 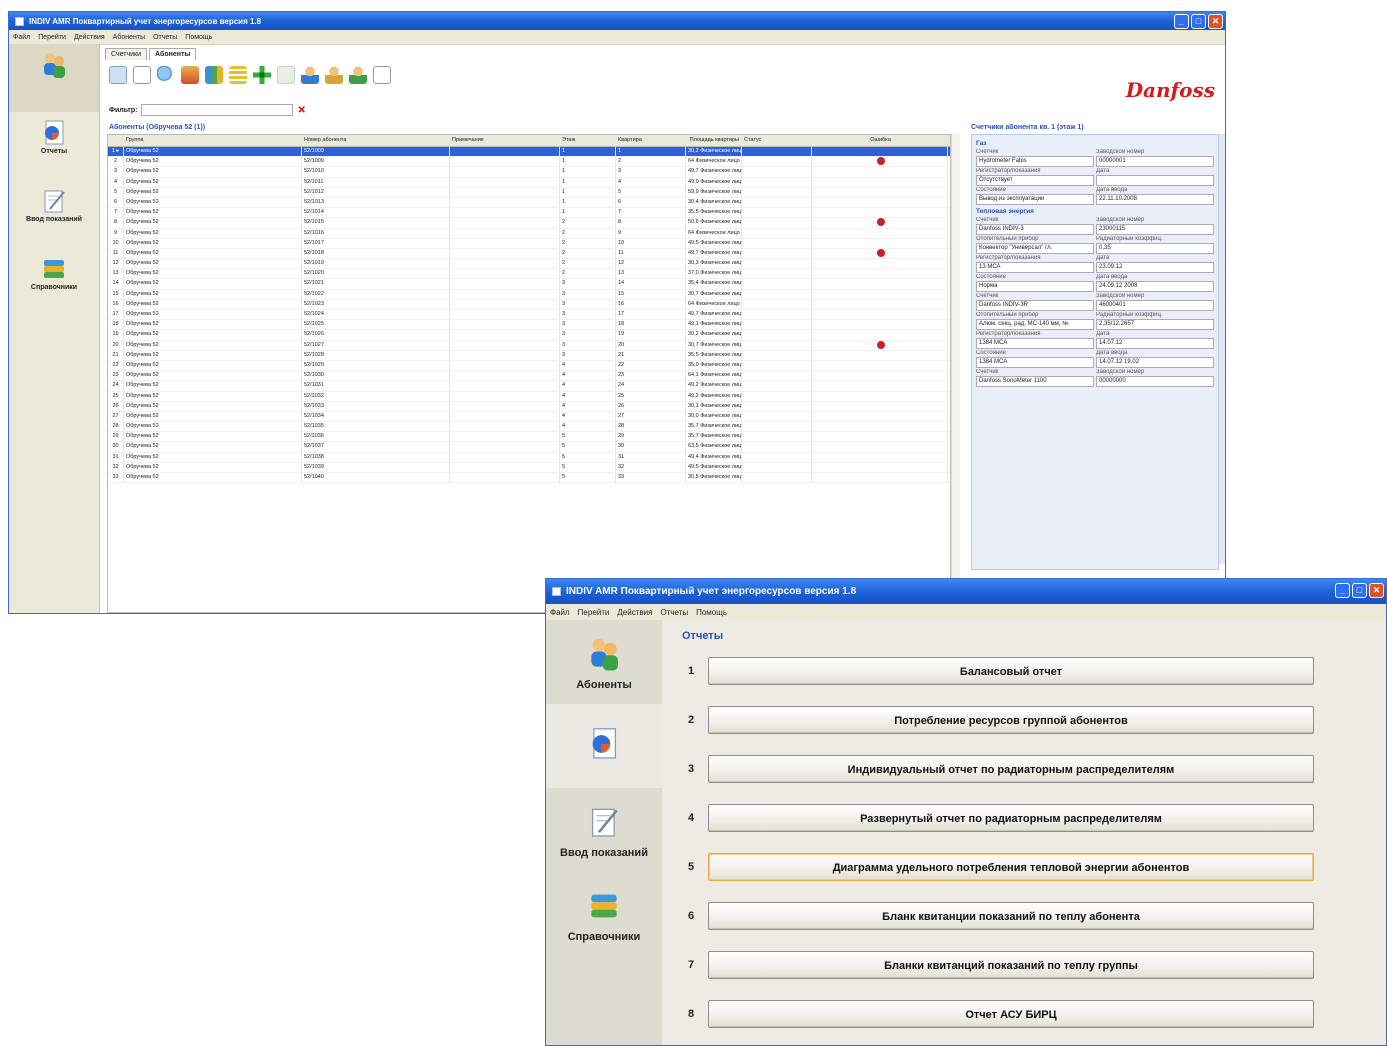 What do you see at coordinates (54, 78) in the screenshot?
I see `sidebar-item-subscribers` at bounding box center [54, 78].